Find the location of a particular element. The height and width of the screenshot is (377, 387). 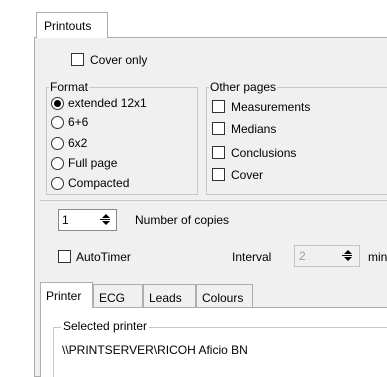

format-radio-full-page is located at coordinates (57, 163).